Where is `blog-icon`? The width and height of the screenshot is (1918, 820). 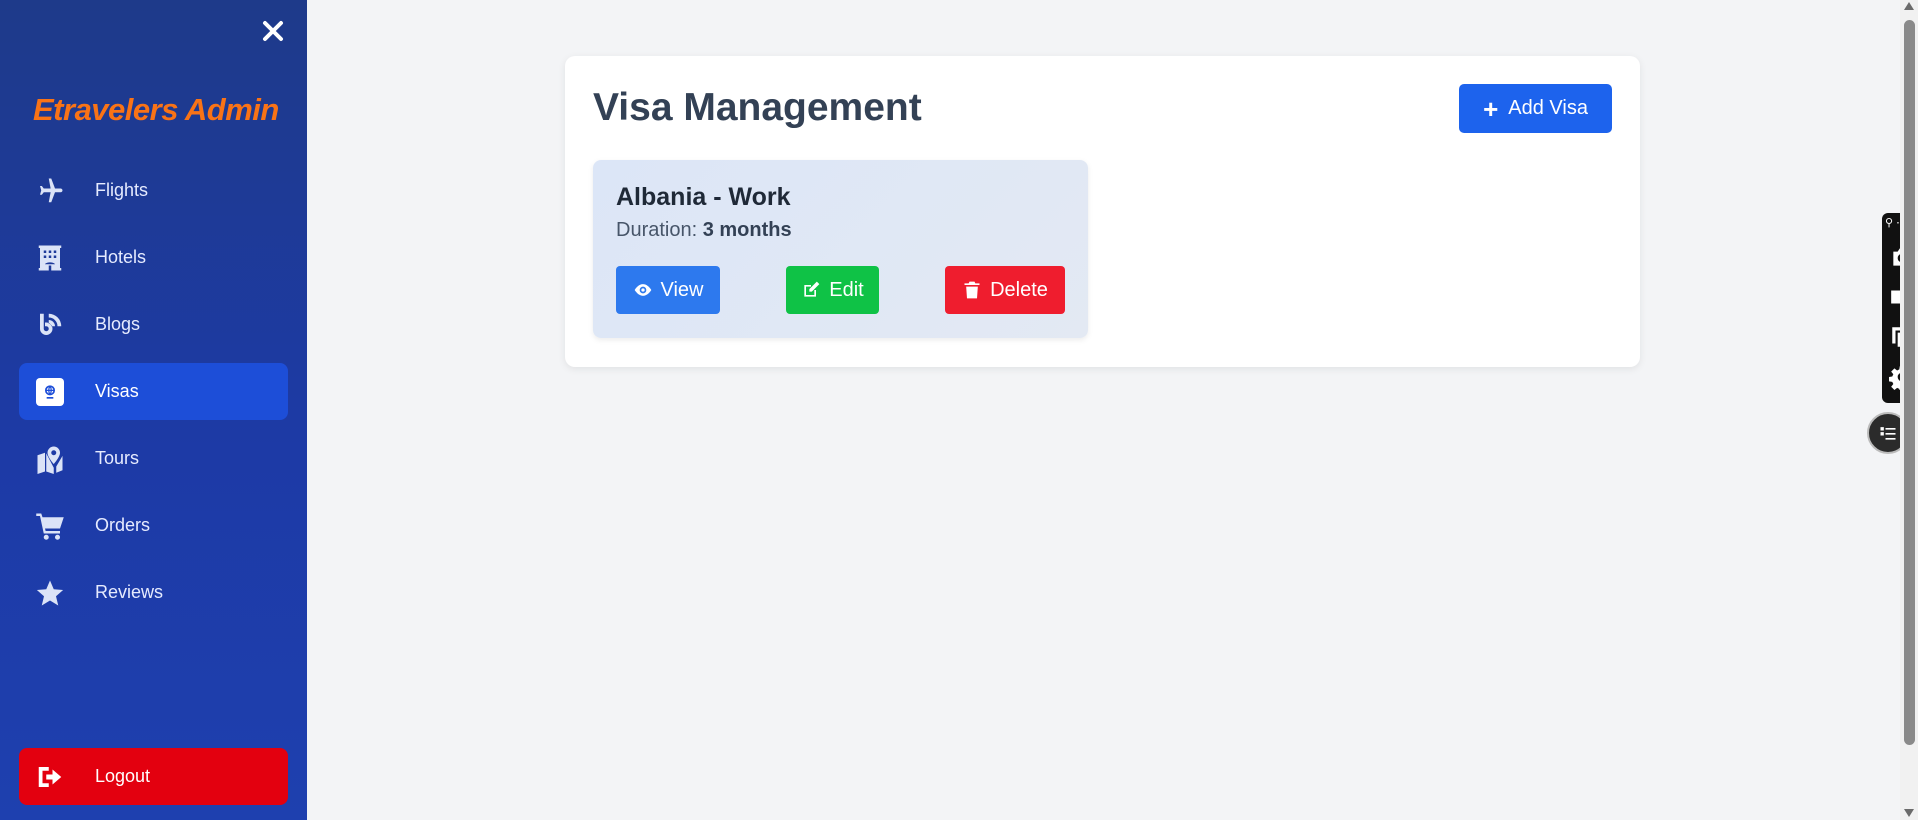 blog-icon is located at coordinates (50, 325).